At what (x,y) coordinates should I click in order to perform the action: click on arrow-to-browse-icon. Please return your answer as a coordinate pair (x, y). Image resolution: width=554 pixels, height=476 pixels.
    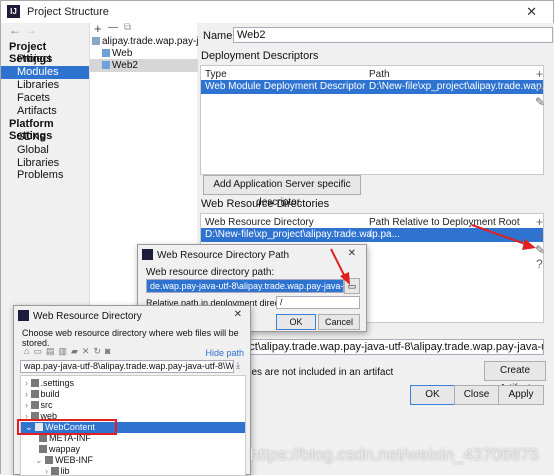
    Looking at the image, I should click on (338, 263).